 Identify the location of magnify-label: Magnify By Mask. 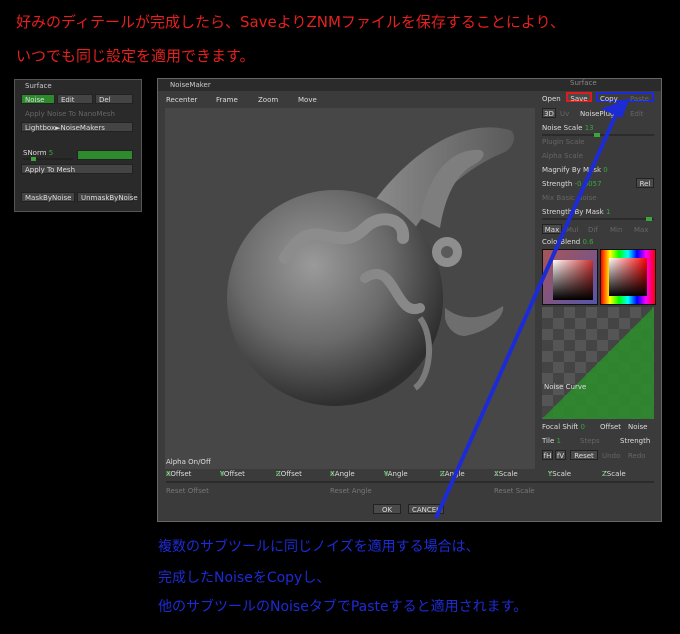
(572, 170).